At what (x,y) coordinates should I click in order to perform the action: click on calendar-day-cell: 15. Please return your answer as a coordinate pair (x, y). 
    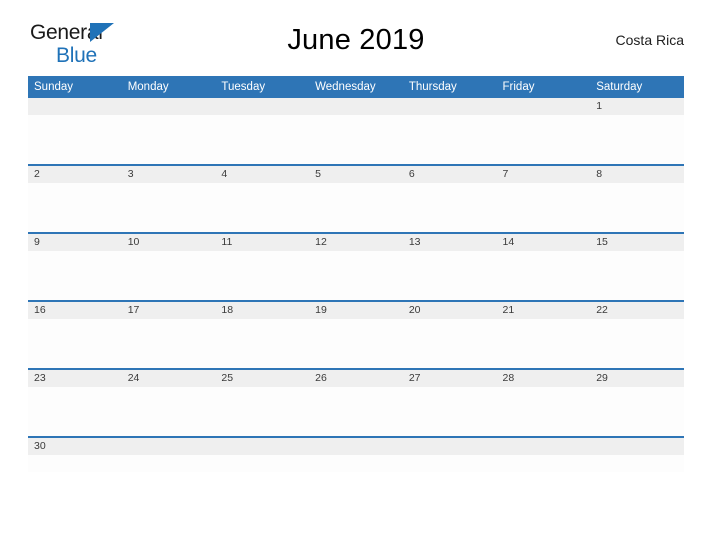
    Looking at the image, I should click on (637, 266).